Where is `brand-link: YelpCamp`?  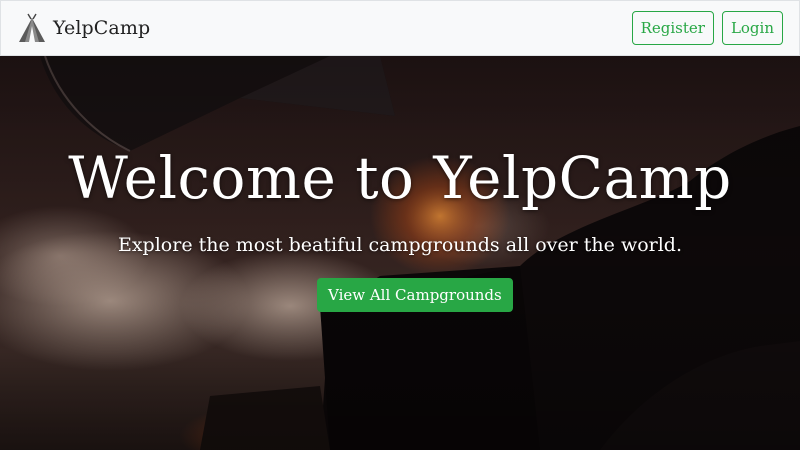
brand-link: YelpCamp is located at coordinates (83, 28).